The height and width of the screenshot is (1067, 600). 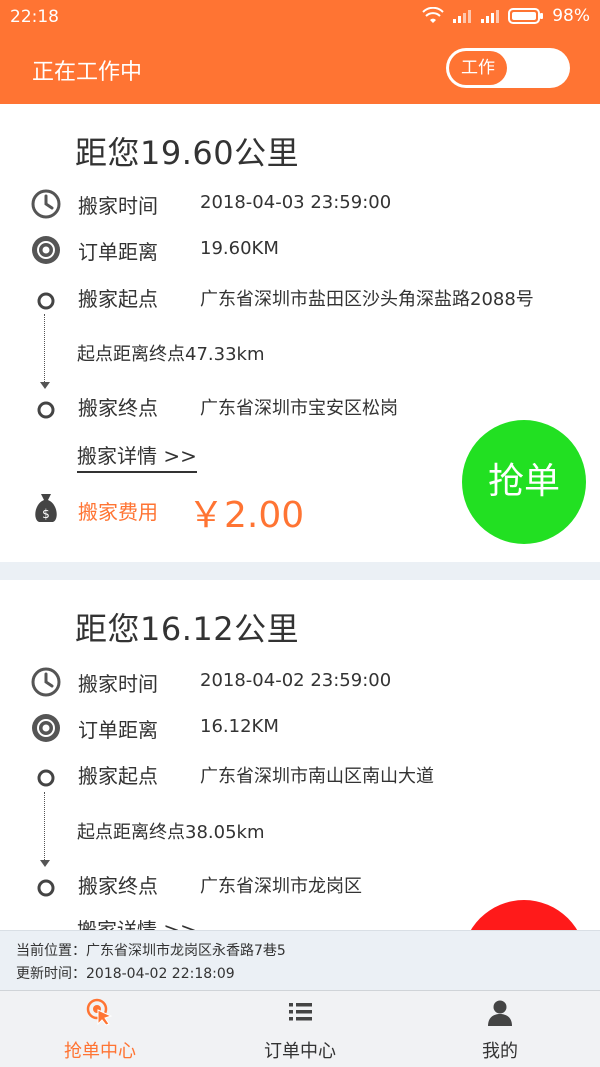 I want to click on start-point-row: 搬家起点 广东省深圳市盐田区沙头角深盐路2088号, so click(x=300, y=297).